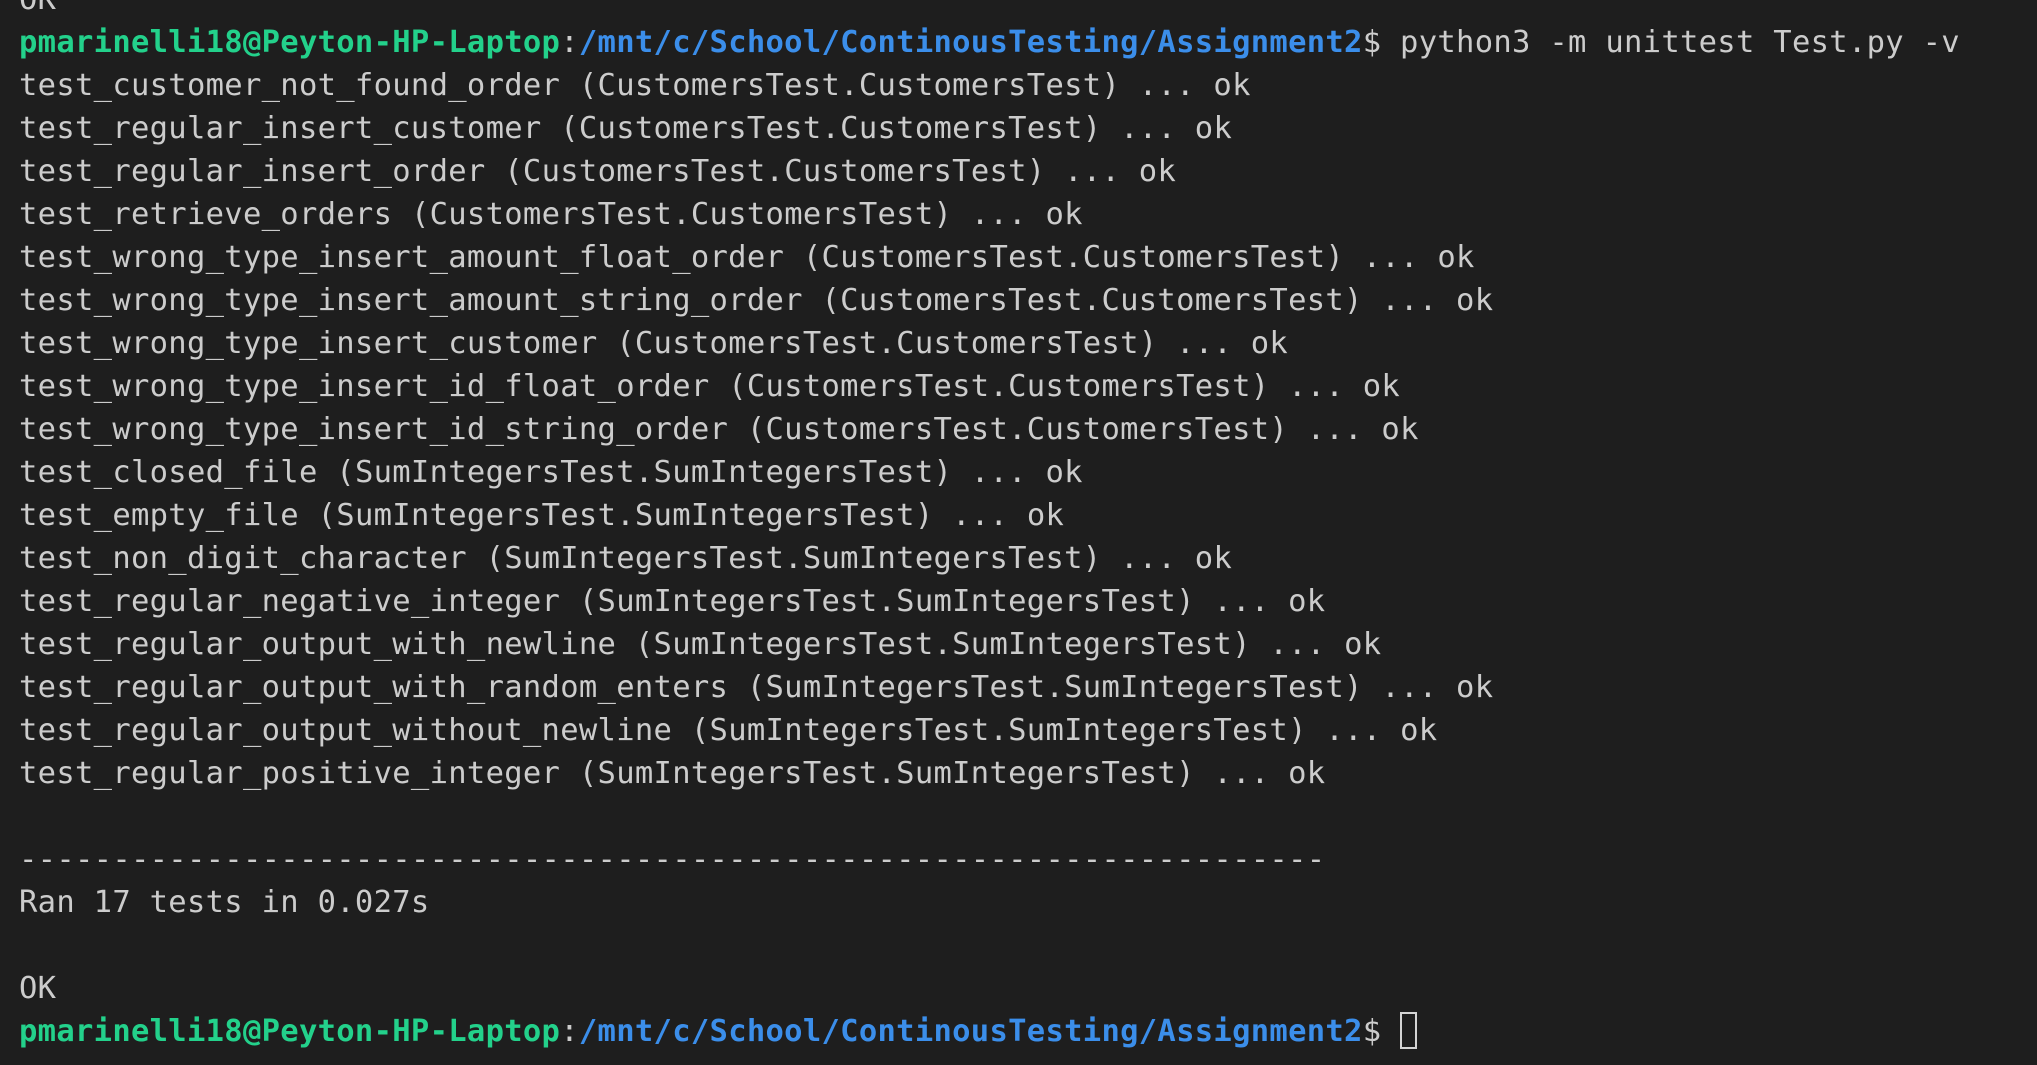 This screenshot has width=2037, height=1065. Describe the element at coordinates (1409, 1030) in the screenshot. I see `text-cursor` at that location.